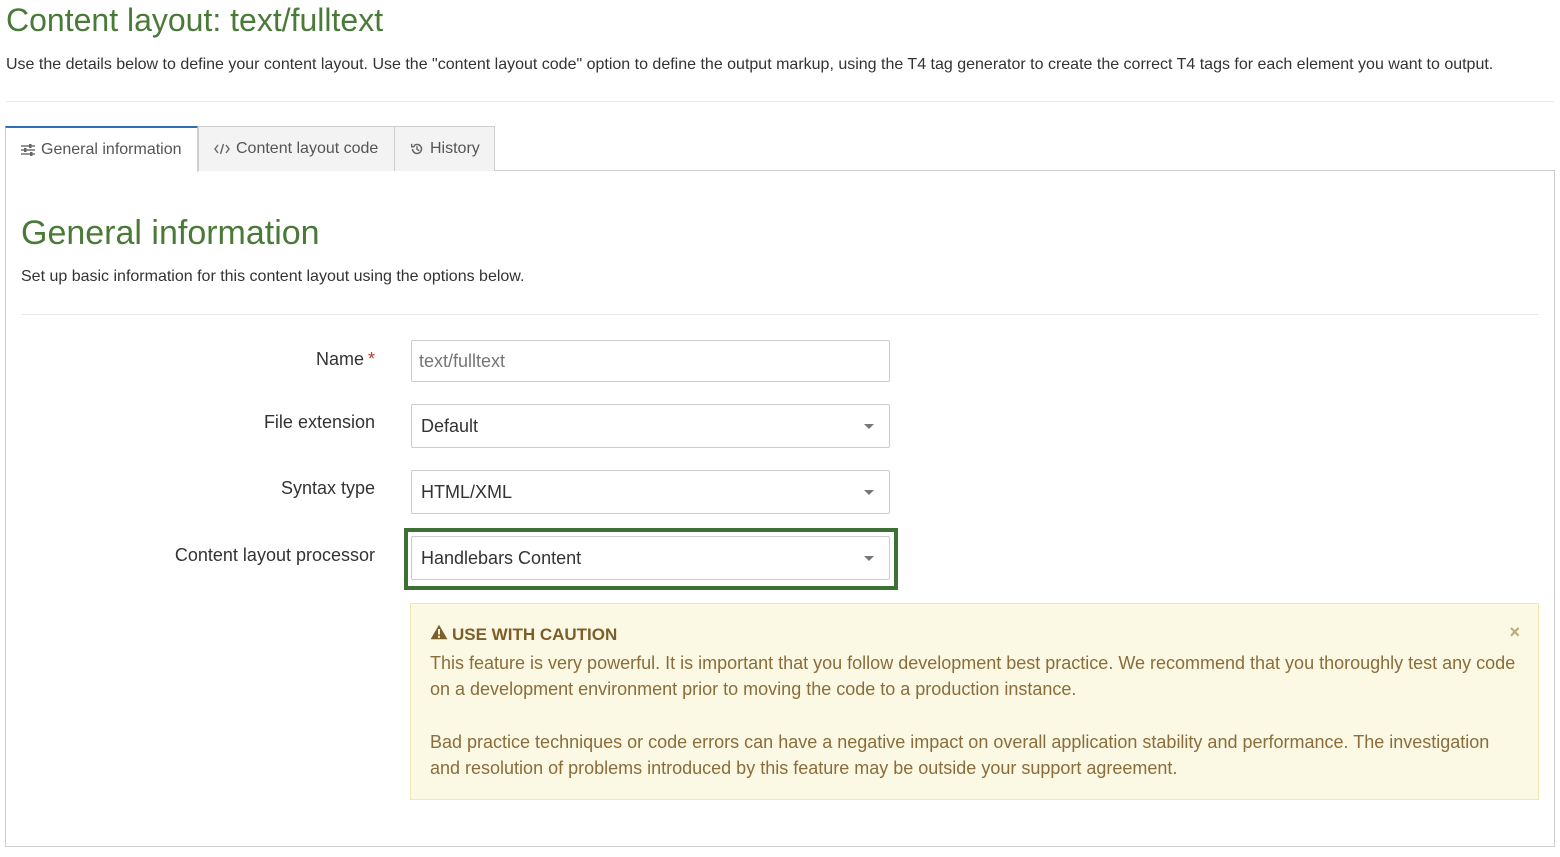 Image resolution: width=1560 pixels, height=857 pixels. I want to click on name-input, so click(650, 361).